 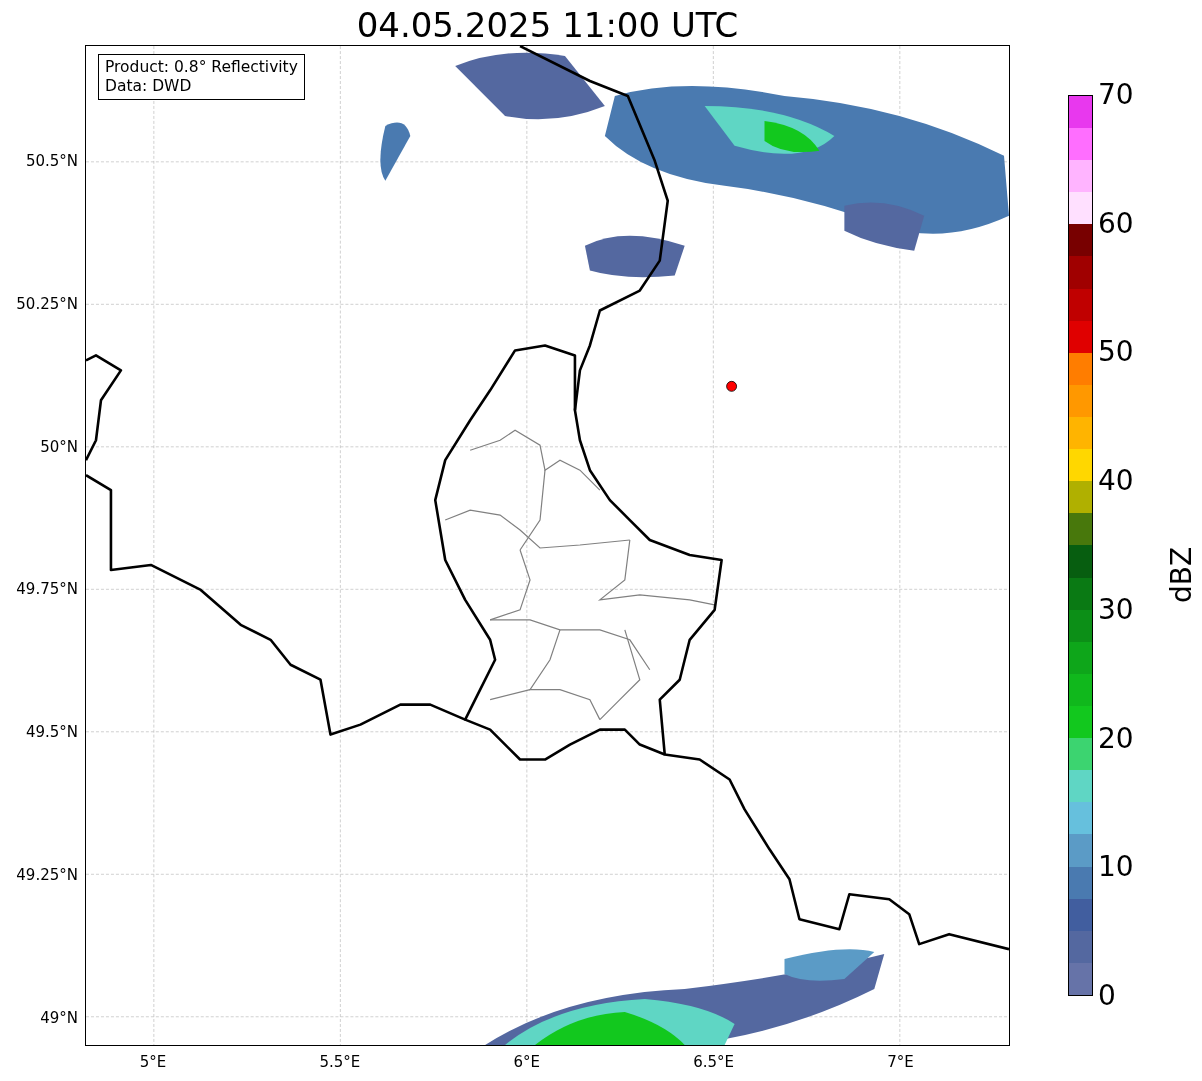 What do you see at coordinates (149, 86) in the screenshot?
I see `legend-text: Data: DWD` at bounding box center [149, 86].